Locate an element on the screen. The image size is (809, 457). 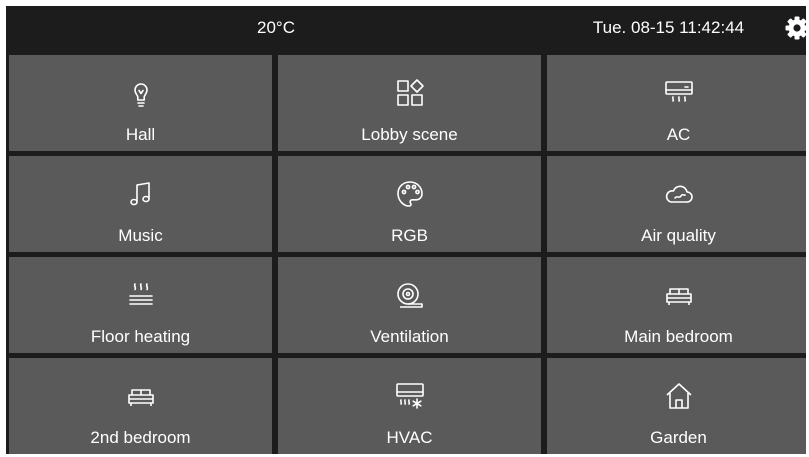
tile-label: 2nd bedroom is located at coordinates (140, 437).